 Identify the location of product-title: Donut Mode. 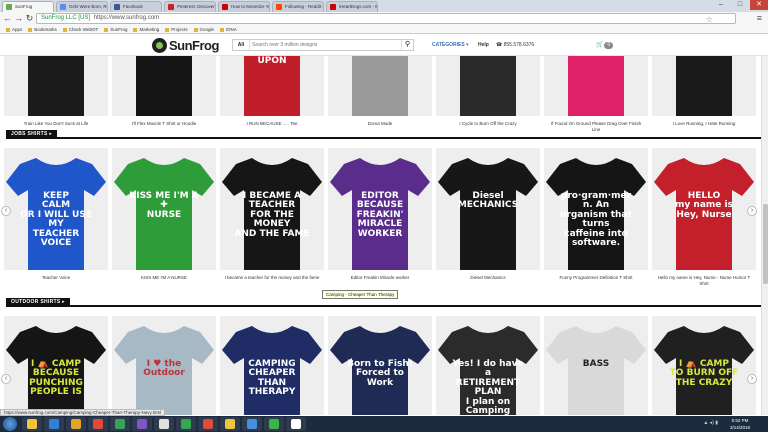
(380, 124).